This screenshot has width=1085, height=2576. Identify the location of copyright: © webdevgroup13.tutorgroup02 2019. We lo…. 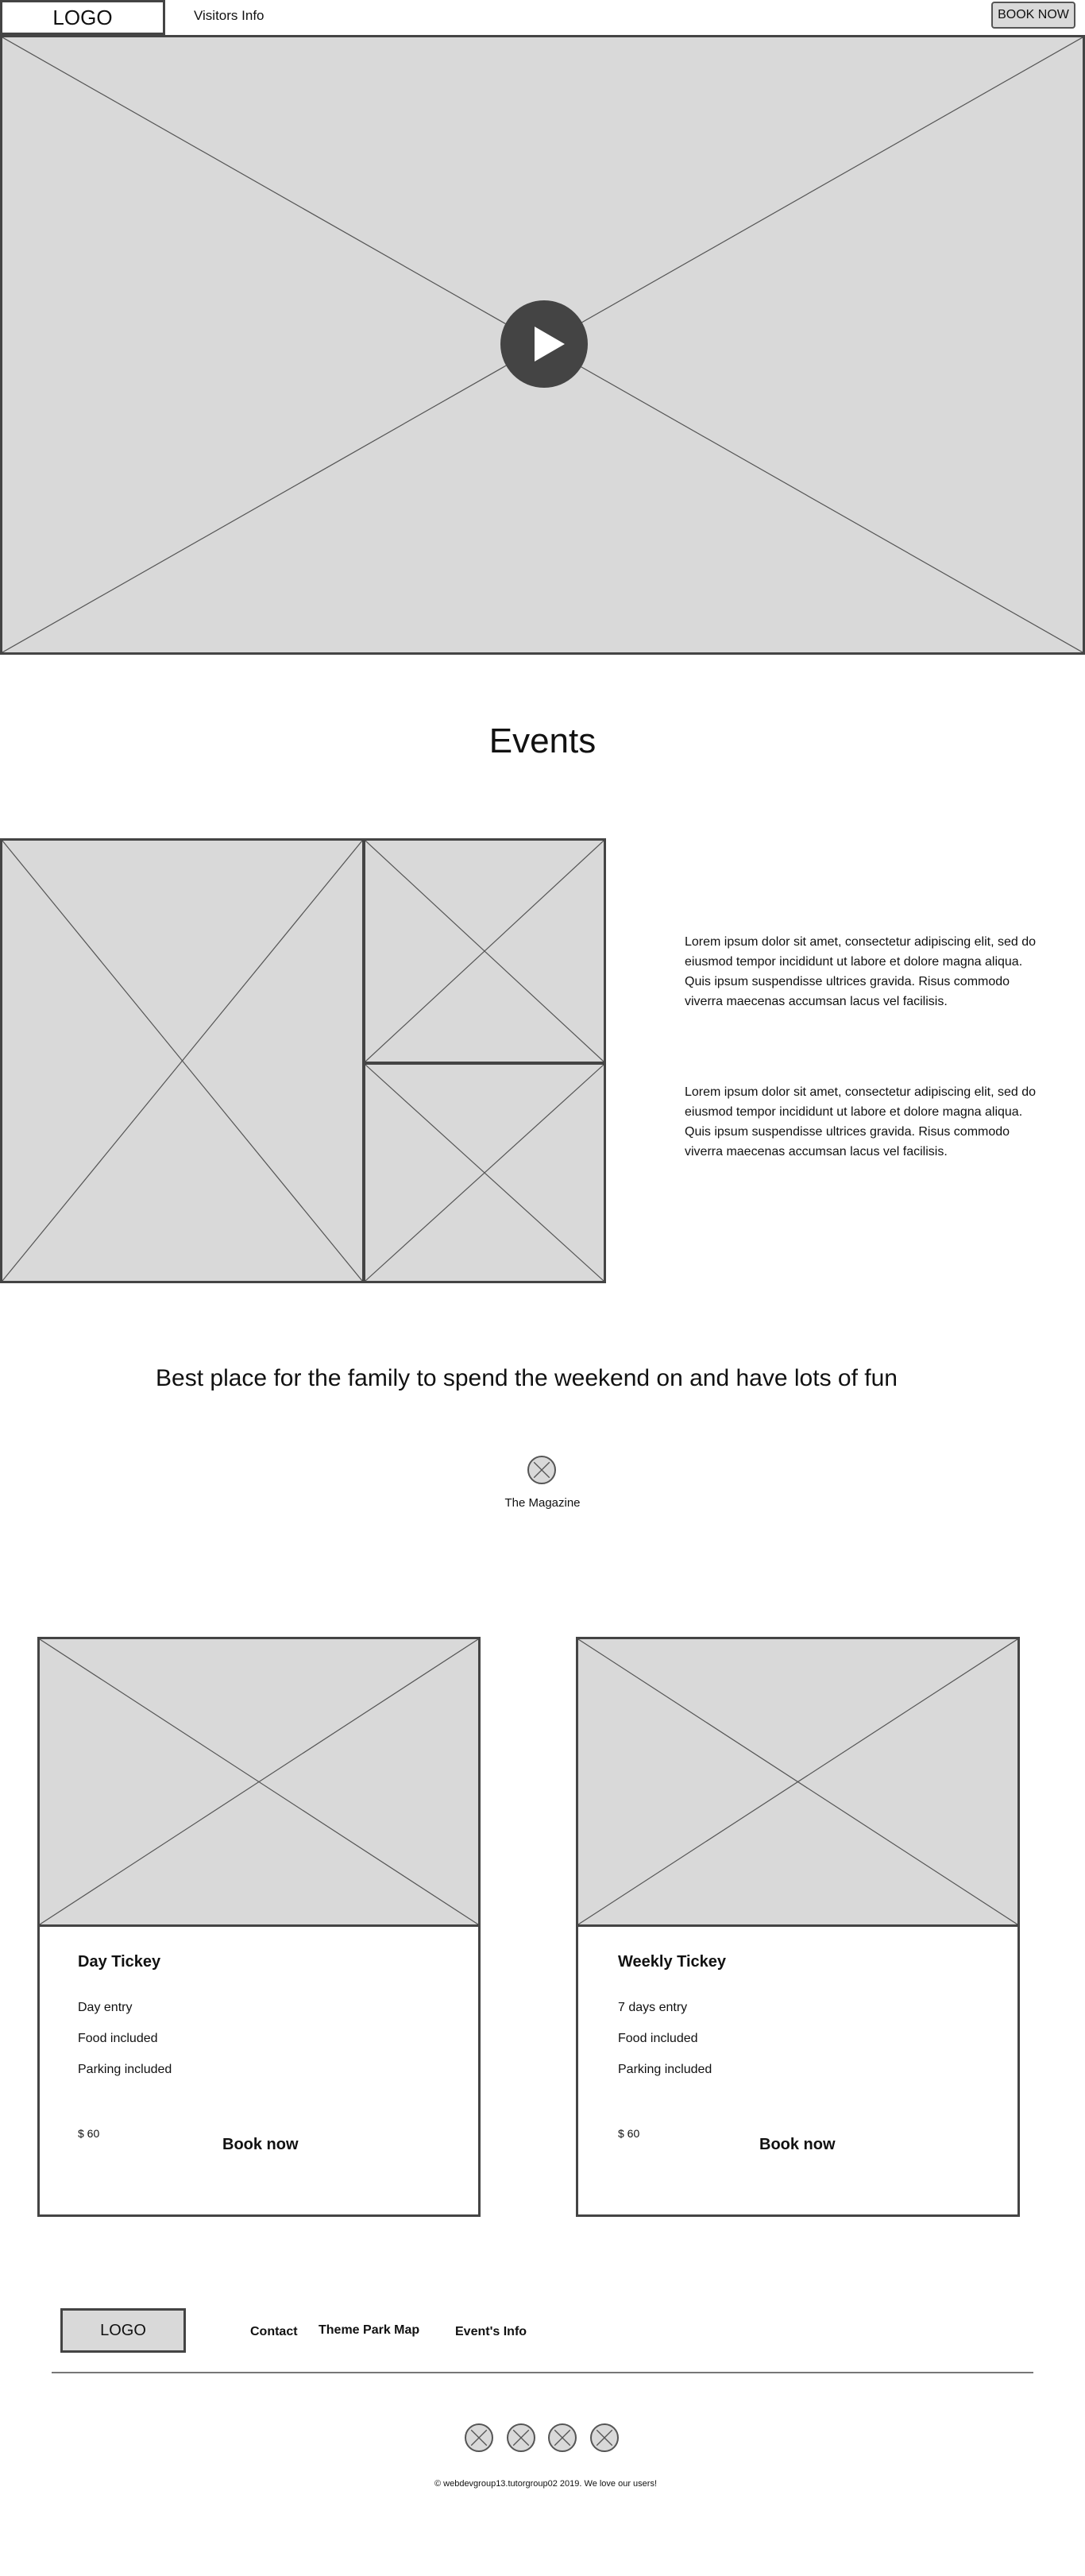
(546, 2484).